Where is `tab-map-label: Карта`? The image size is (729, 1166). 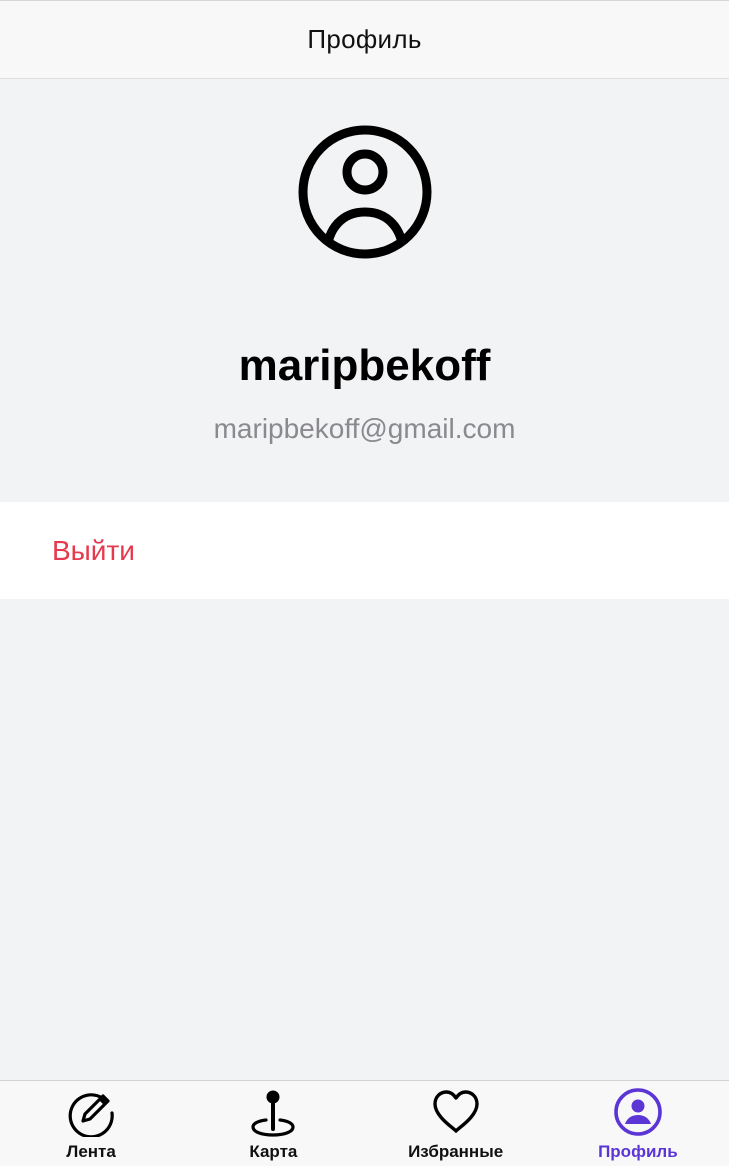 tab-map-label: Карта is located at coordinates (273, 1151).